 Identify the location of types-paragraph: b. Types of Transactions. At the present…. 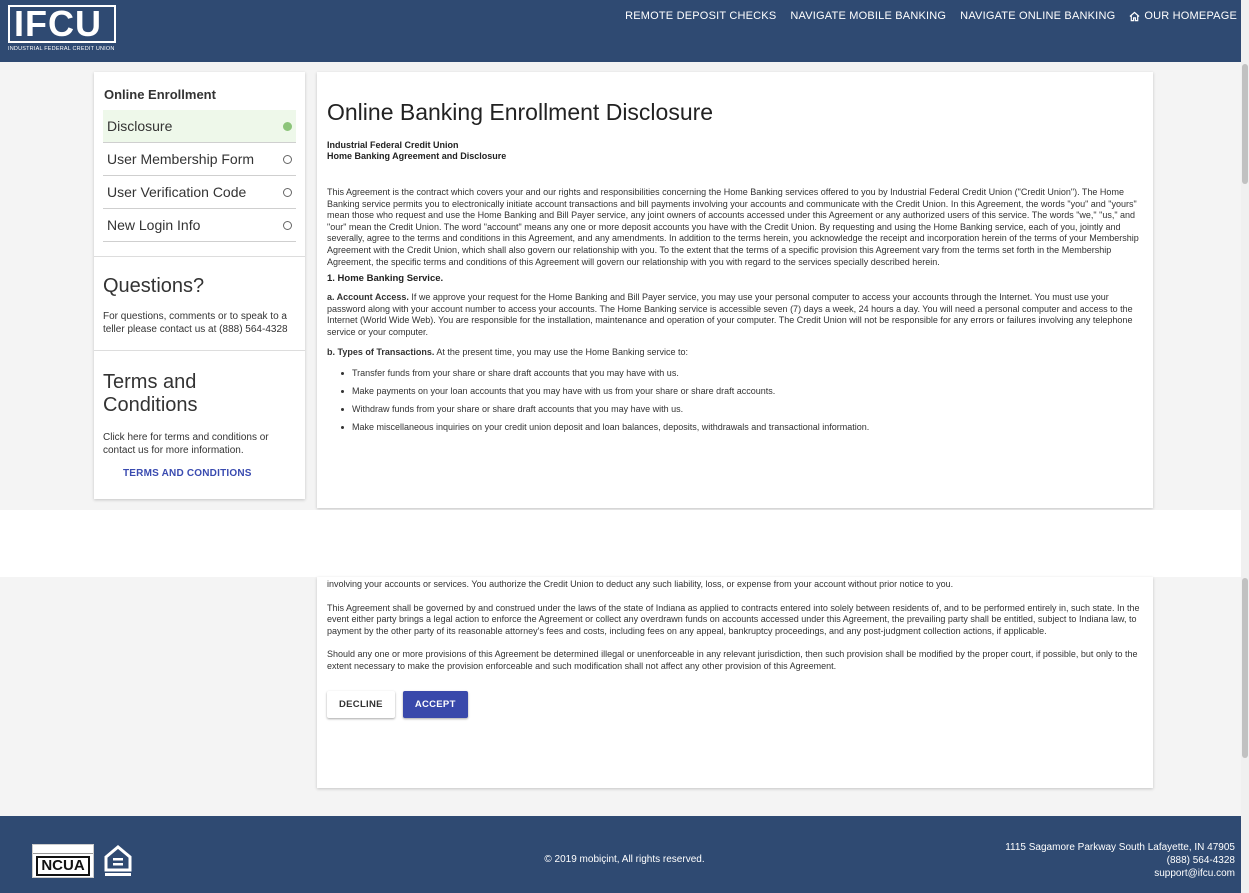
(735, 353).